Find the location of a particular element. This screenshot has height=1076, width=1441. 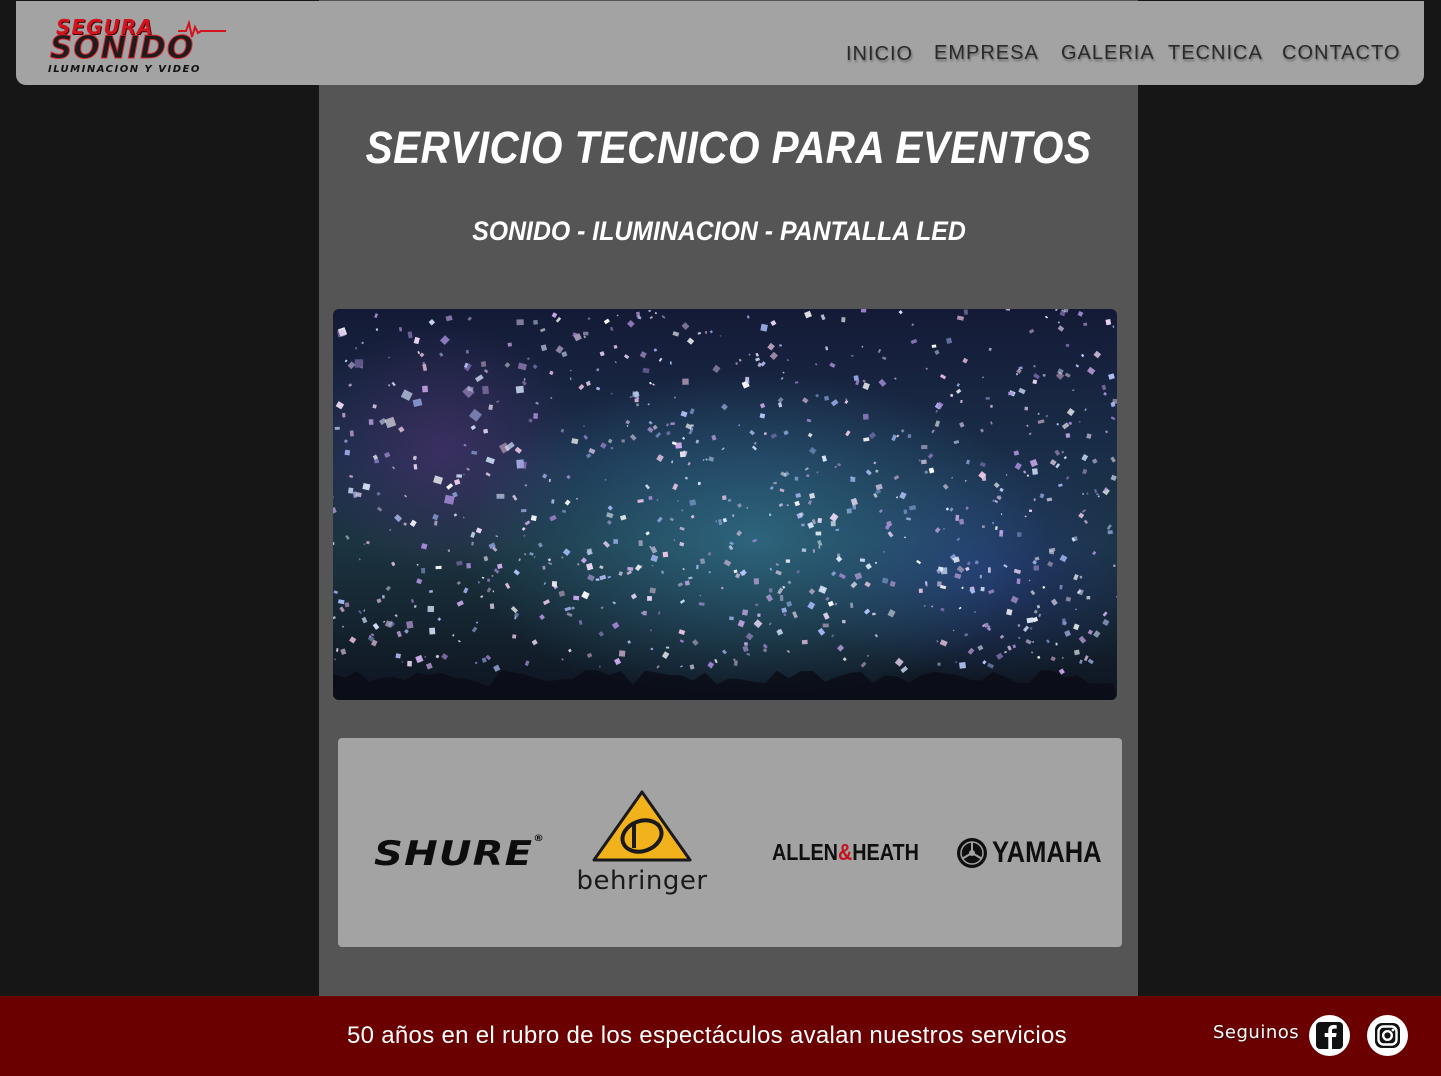

instagram-link is located at coordinates (1387, 1035).